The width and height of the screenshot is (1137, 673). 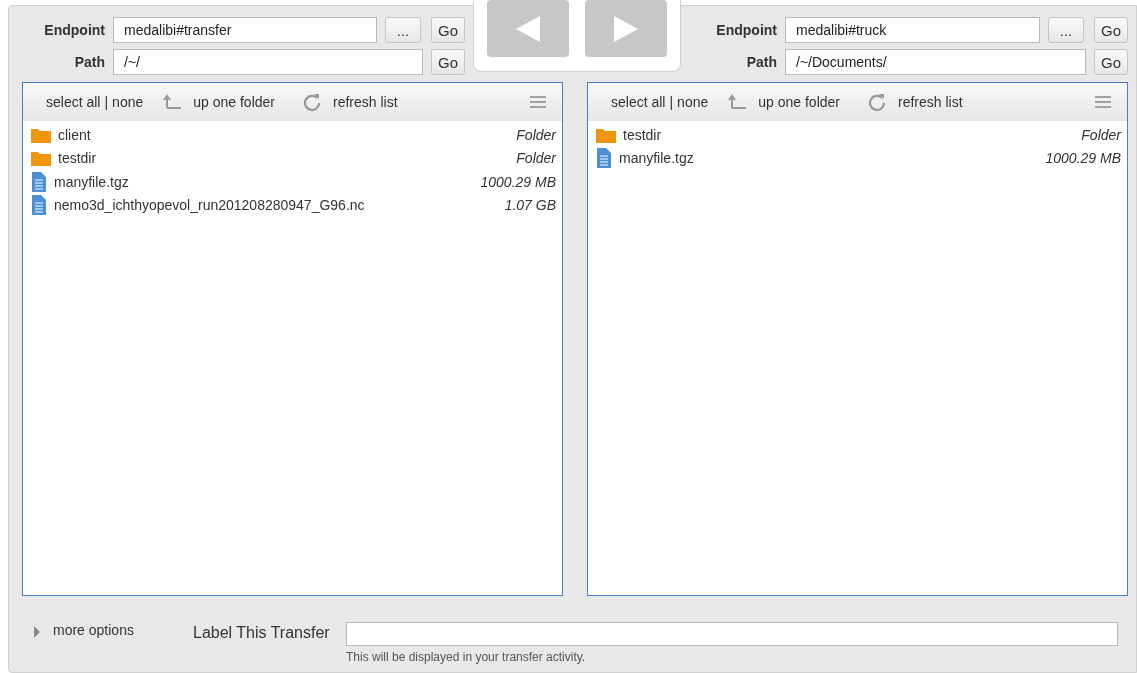 What do you see at coordinates (37, 632) in the screenshot?
I see `caret-right-icon` at bounding box center [37, 632].